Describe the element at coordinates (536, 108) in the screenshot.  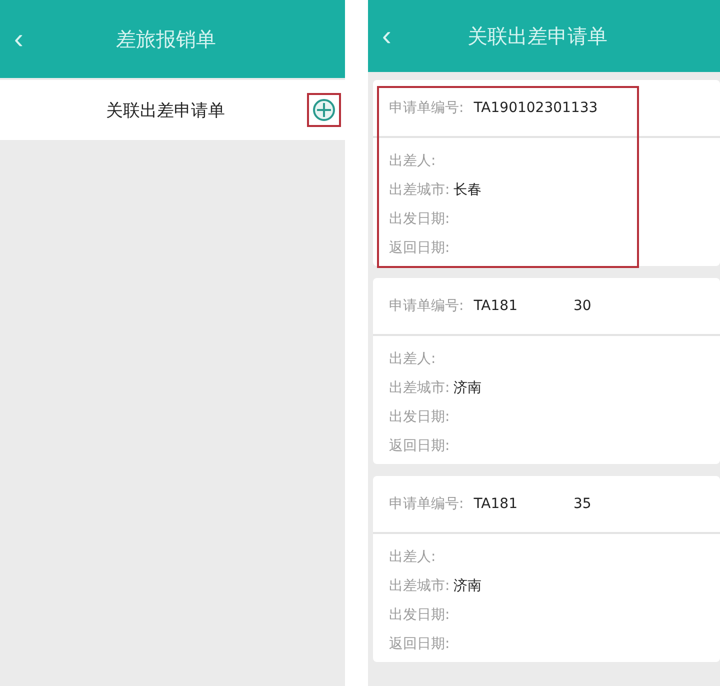
I see `field-value: TA190102301133` at that location.